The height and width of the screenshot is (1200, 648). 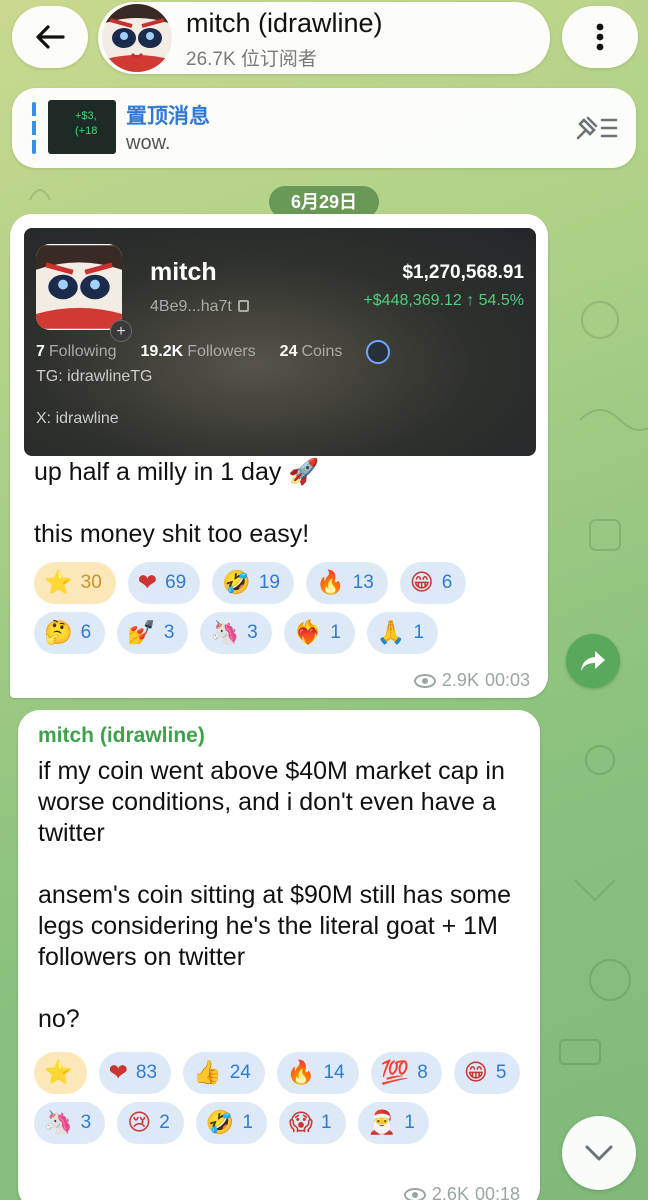 What do you see at coordinates (137, 38) in the screenshot?
I see `channel-avatar` at bounding box center [137, 38].